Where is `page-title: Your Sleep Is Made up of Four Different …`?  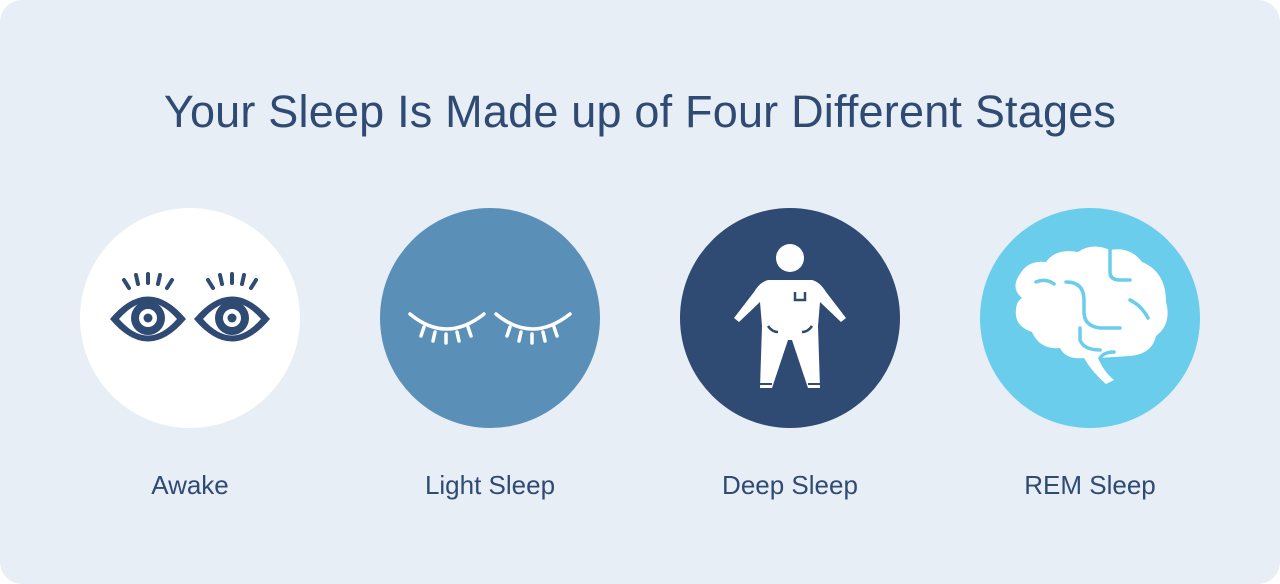
page-title: Your Sleep Is Made up of Four Different … is located at coordinates (640, 111).